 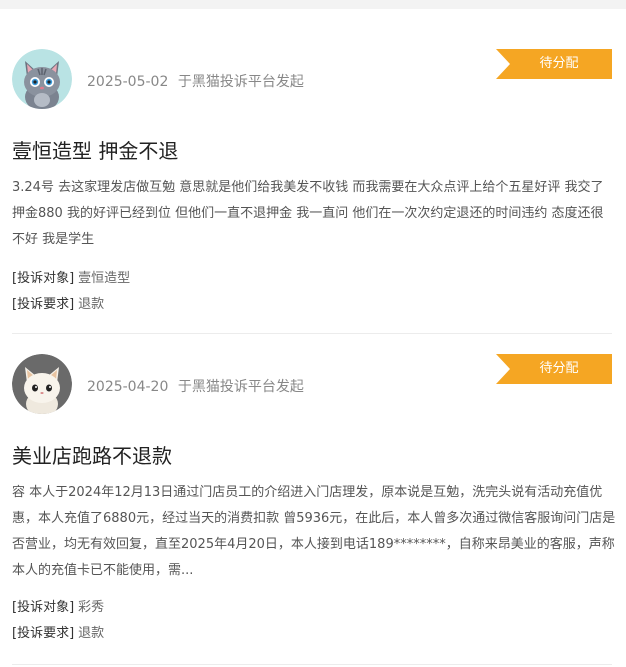 I want to click on complaint-header: 2025-05-02 于黑猫投诉平台发起 待分配, so click(x=312, y=79).